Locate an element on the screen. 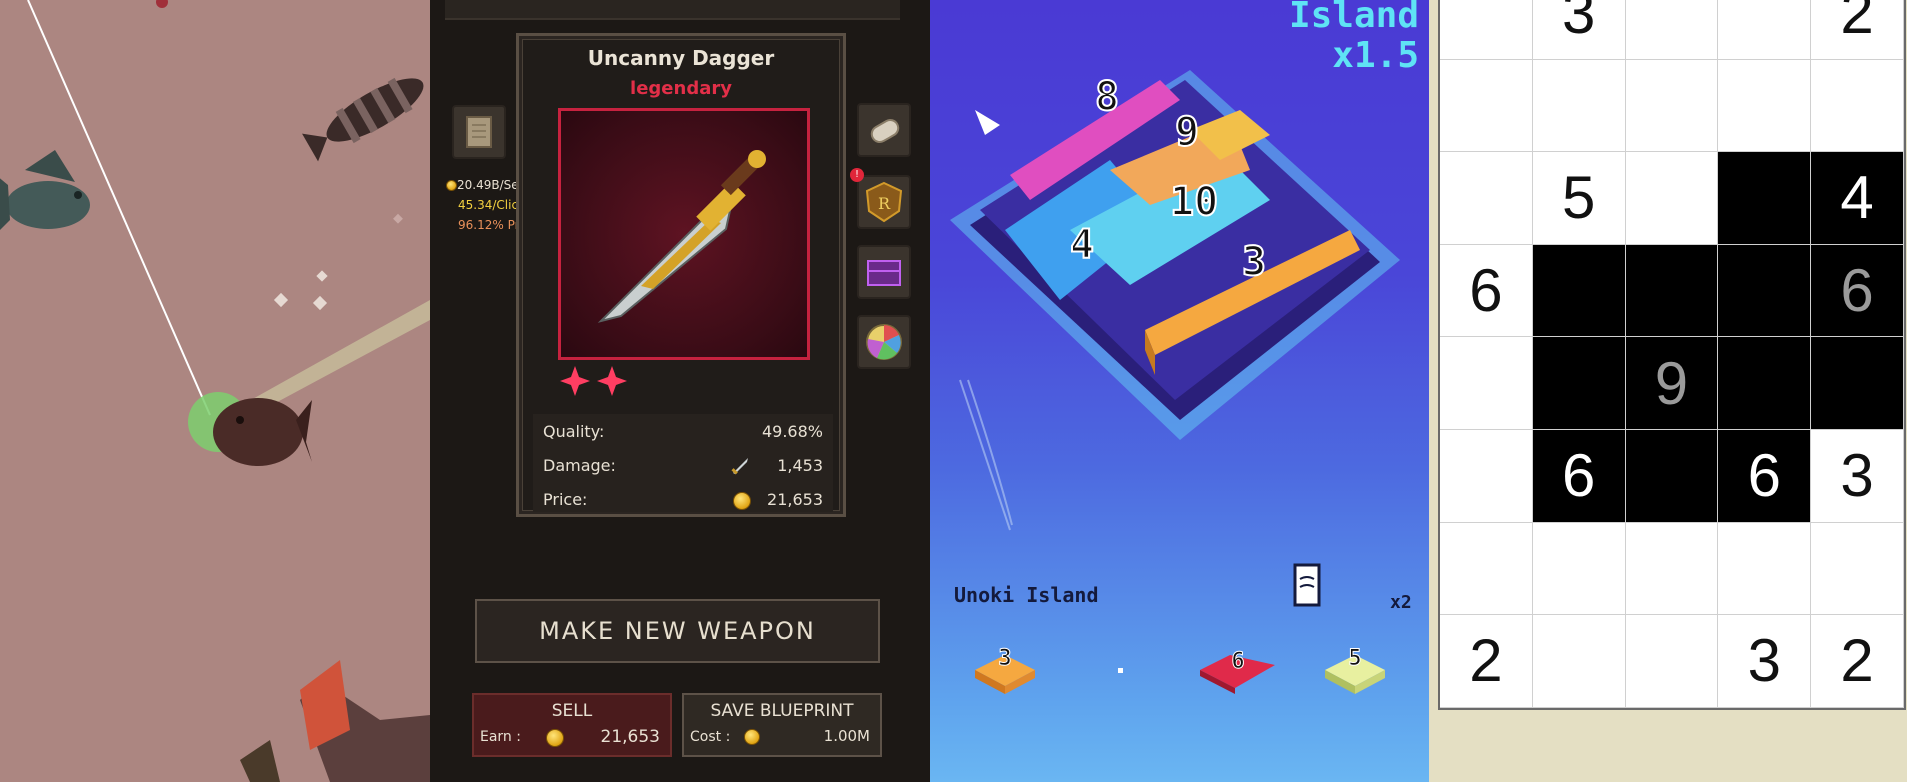 This screenshot has height=782, width=1907. sell-title: SELL is located at coordinates (572, 711).